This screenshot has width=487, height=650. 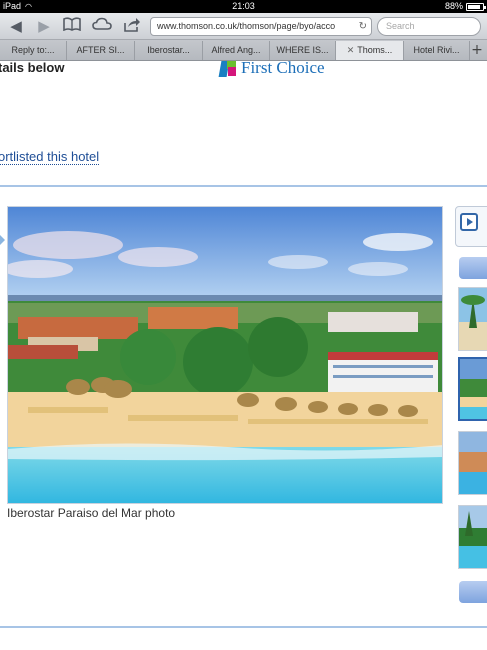 I want to click on search-input: Search, so click(x=429, y=26).